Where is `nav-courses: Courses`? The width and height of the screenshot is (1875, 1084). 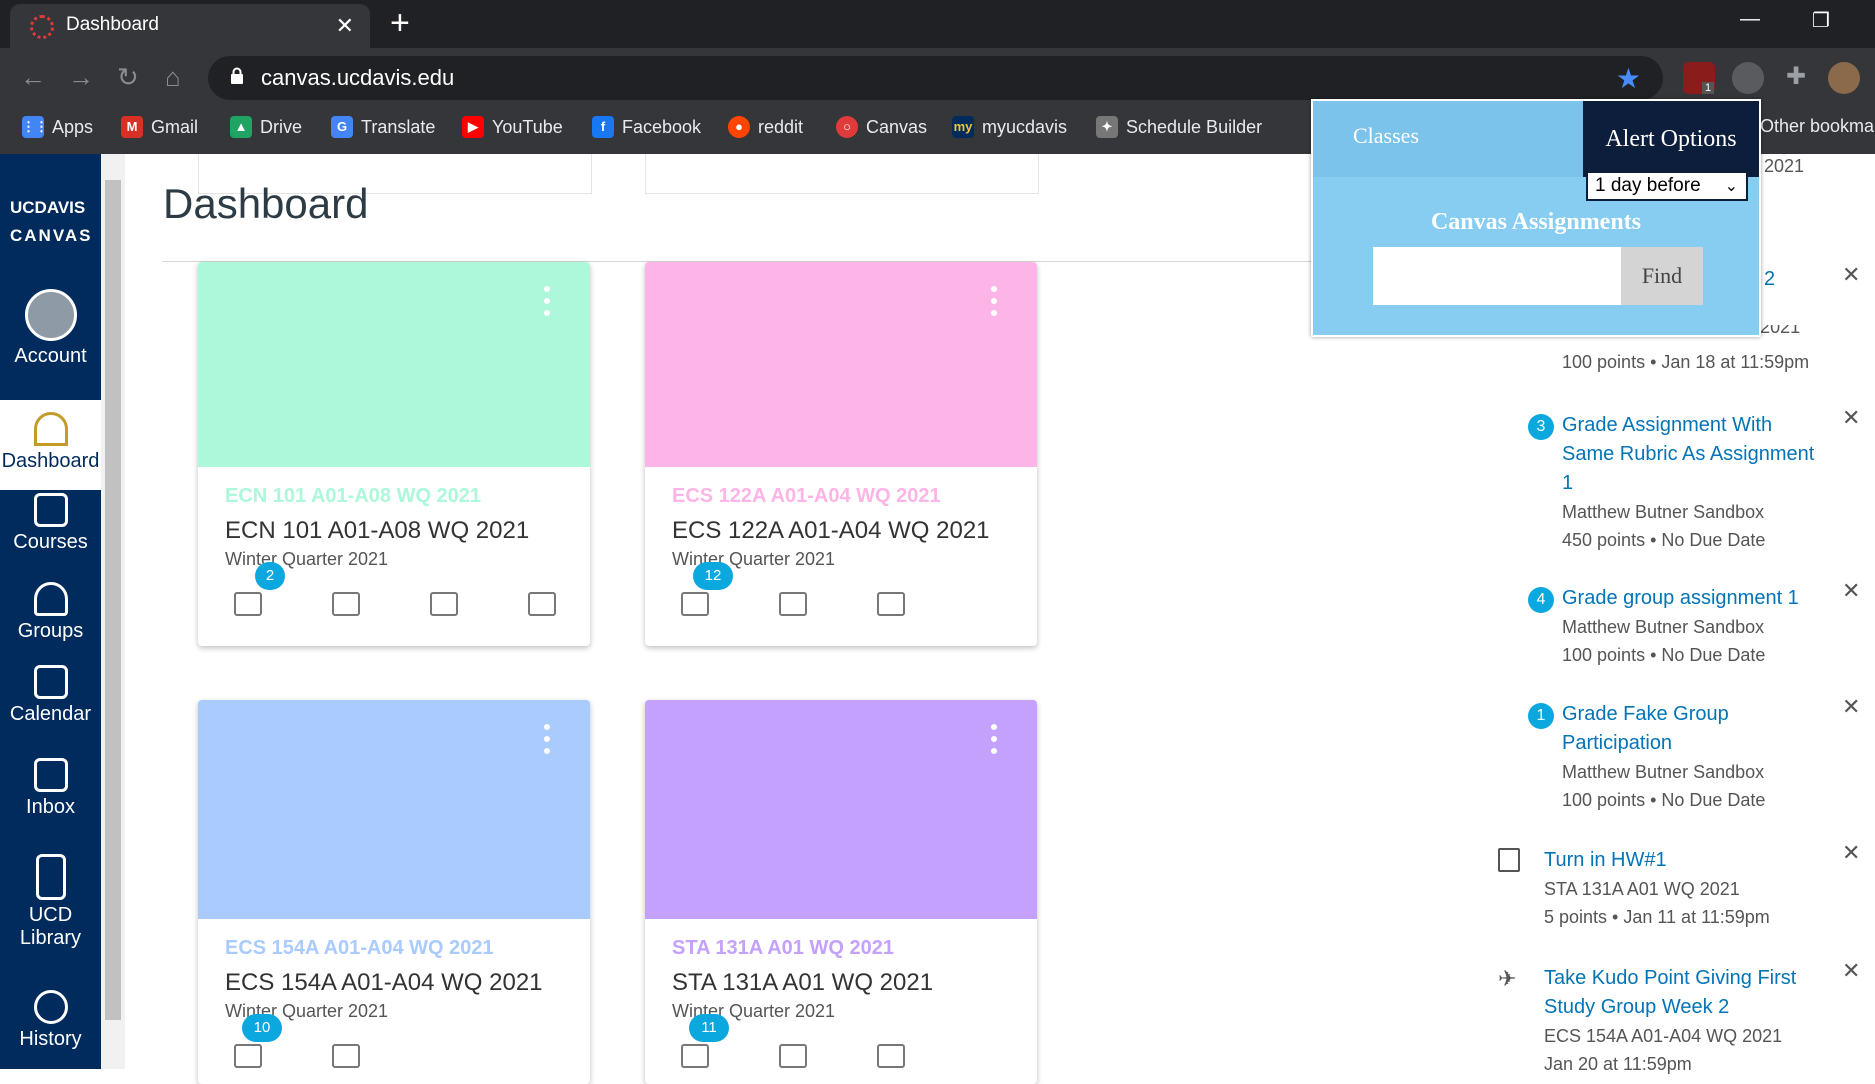
nav-courses: Courses is located at coordinates (50, 523).